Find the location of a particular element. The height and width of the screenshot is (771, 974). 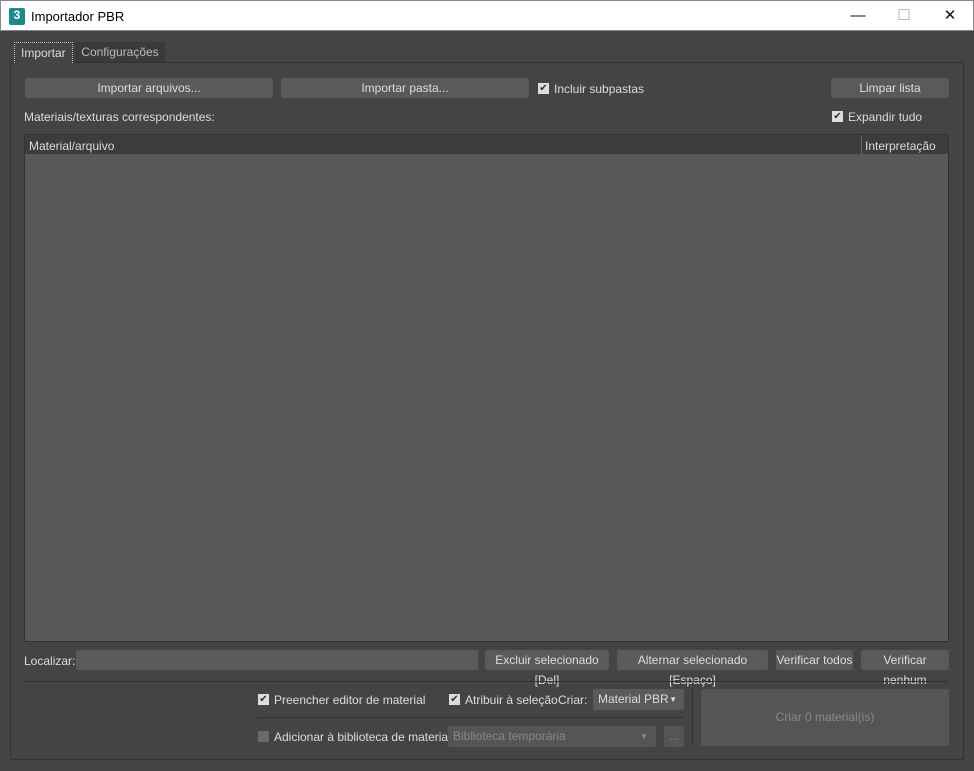

delete-selected-button: Excluir selecionado [Del] is located at coordinates (547, 668).